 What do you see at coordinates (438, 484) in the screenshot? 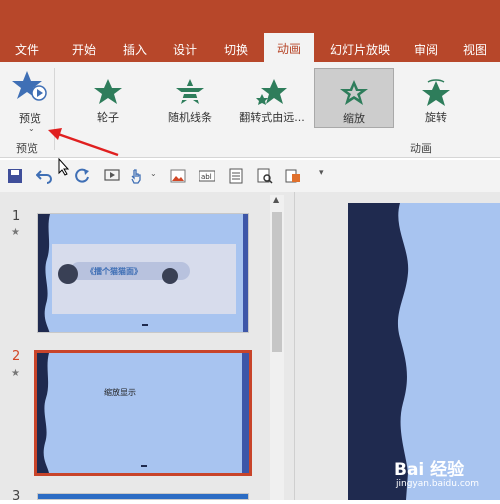
I see `watermark-url: jingyan.baidu.com` at bounding box center [438, 484].